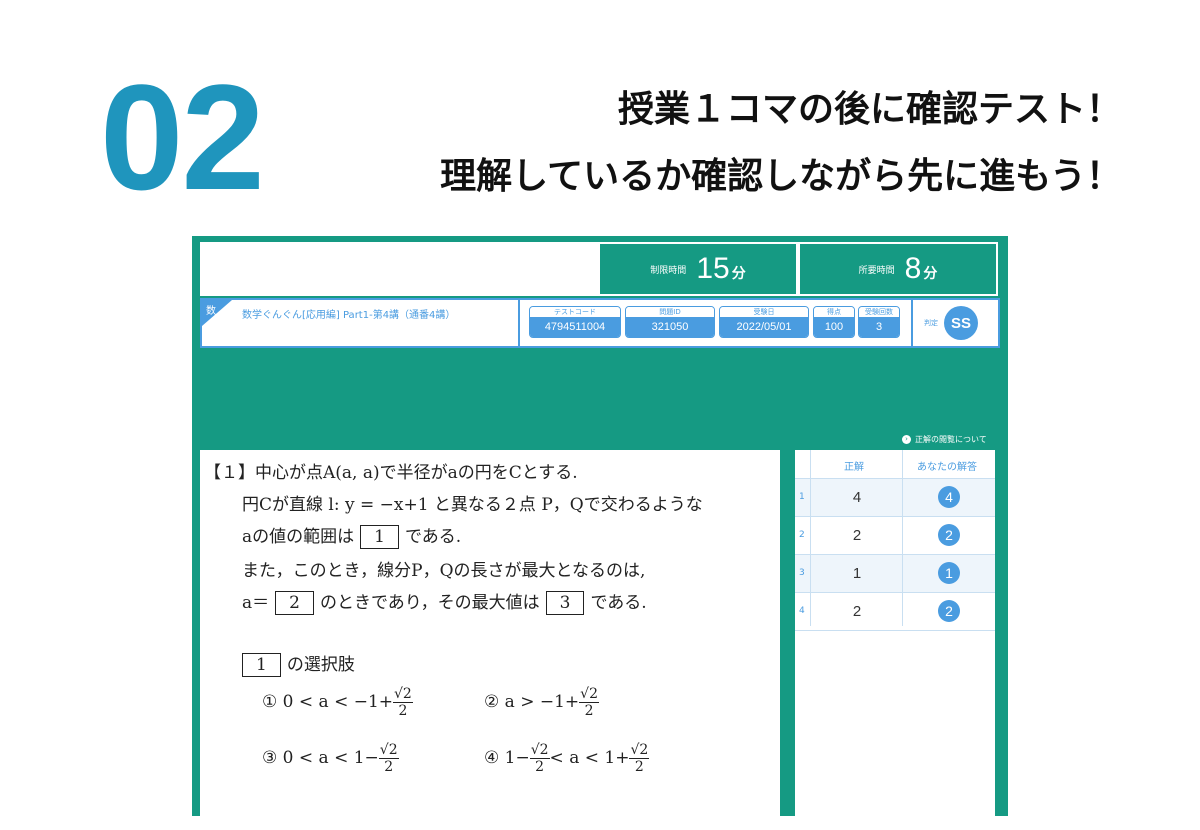 The height and width of the screenshot is (830, 1200). Describe the element at coordinates (834, 327) in the screenshot. I see `field-value: 100` at that location.